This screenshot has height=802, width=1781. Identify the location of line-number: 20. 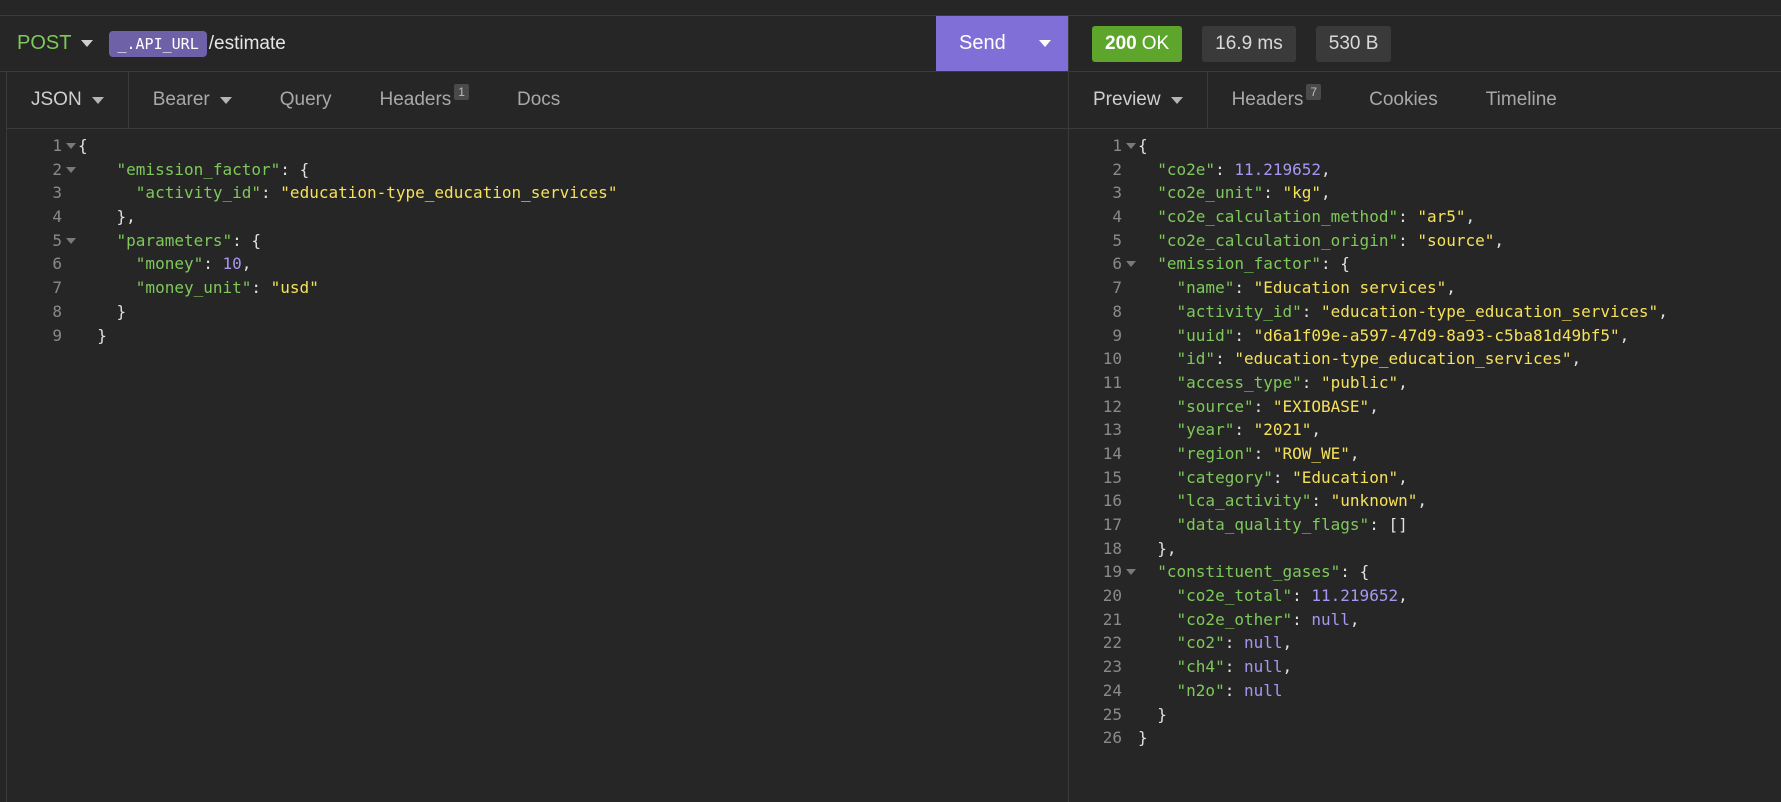
(1112, 596).